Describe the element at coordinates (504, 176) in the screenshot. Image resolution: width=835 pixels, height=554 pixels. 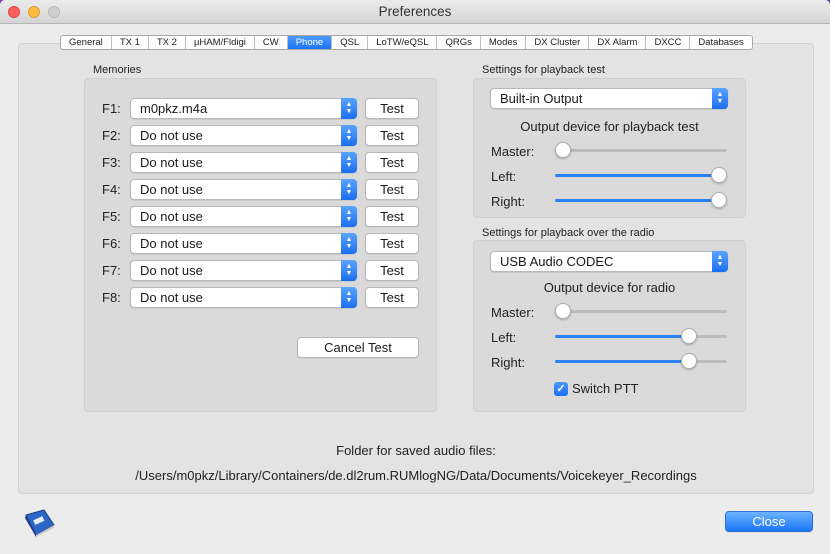
I see `playback-test-left-label: Left:` at that location.